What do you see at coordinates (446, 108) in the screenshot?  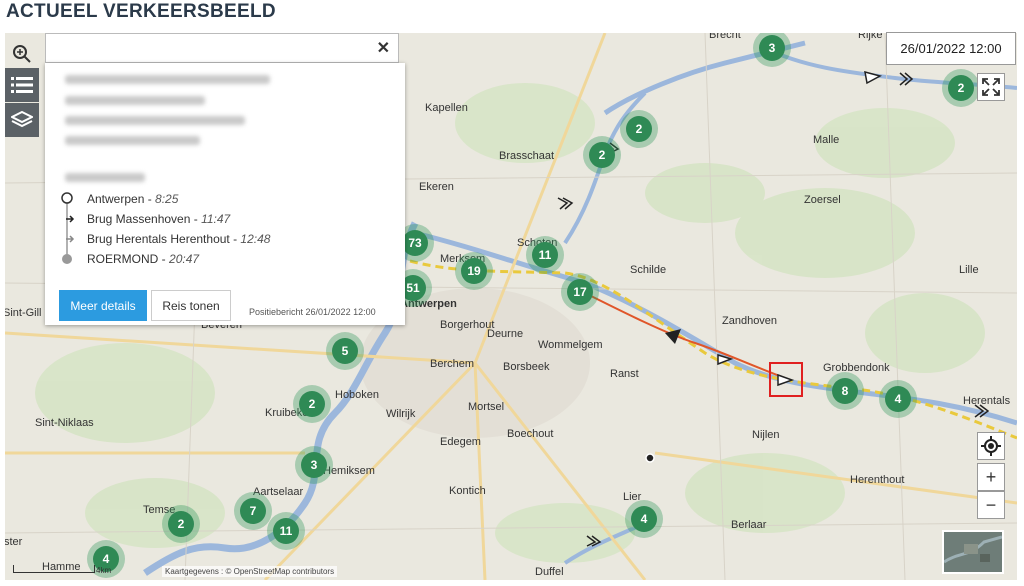 I see `place-label: Kapellen` at bounding box center [446, 108].